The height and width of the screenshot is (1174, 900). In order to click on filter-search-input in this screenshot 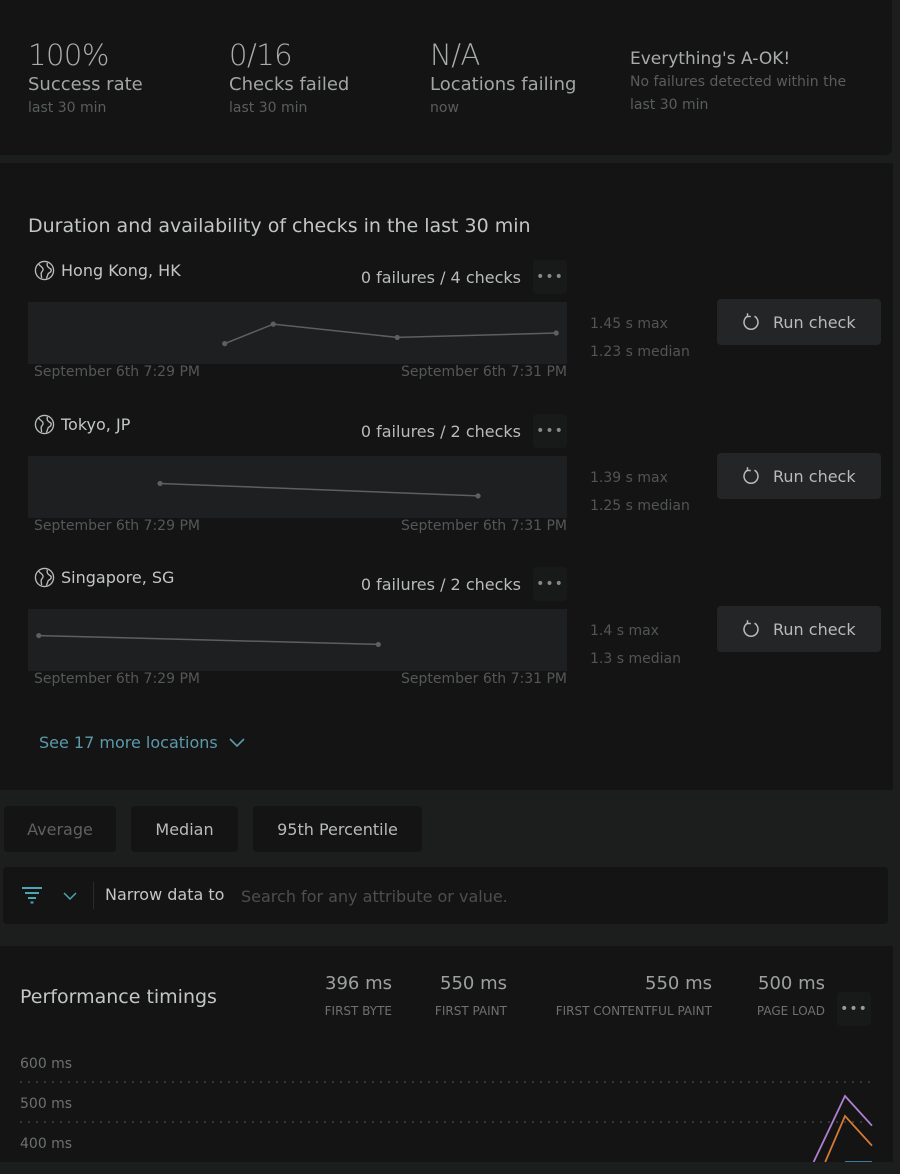, I will do `click(551, 896)`.